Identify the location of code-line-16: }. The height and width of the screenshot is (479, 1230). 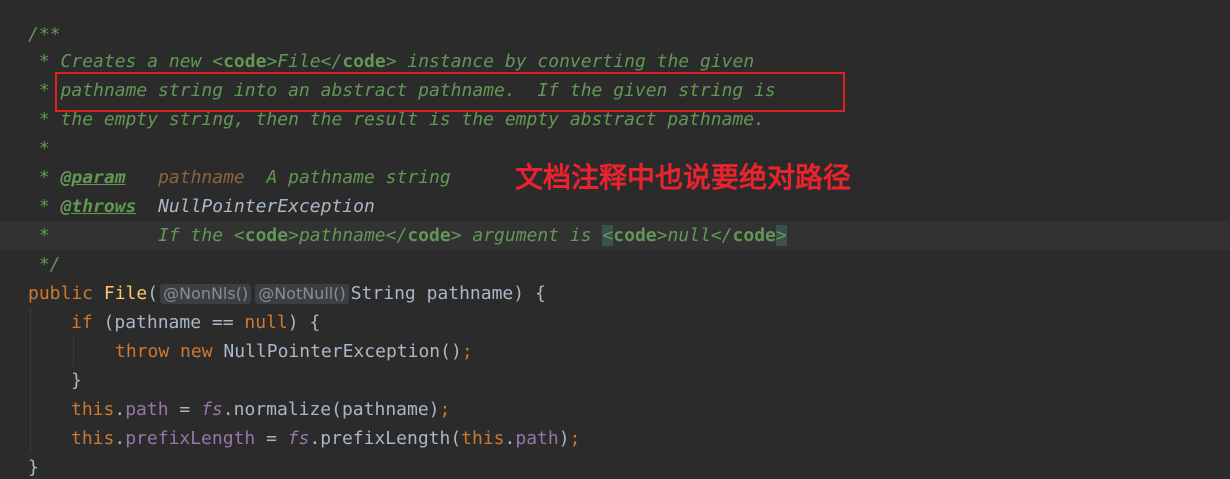
(33, 467).